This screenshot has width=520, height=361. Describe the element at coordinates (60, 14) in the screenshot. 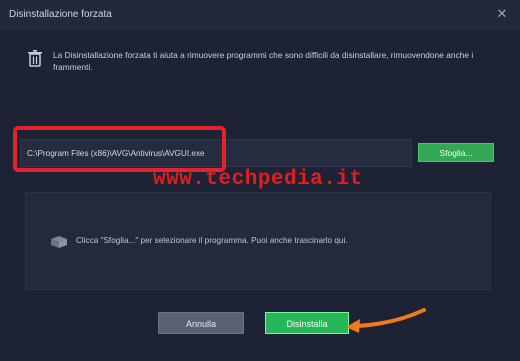

I see `window-title: Disinstallazione forzata` at that location.